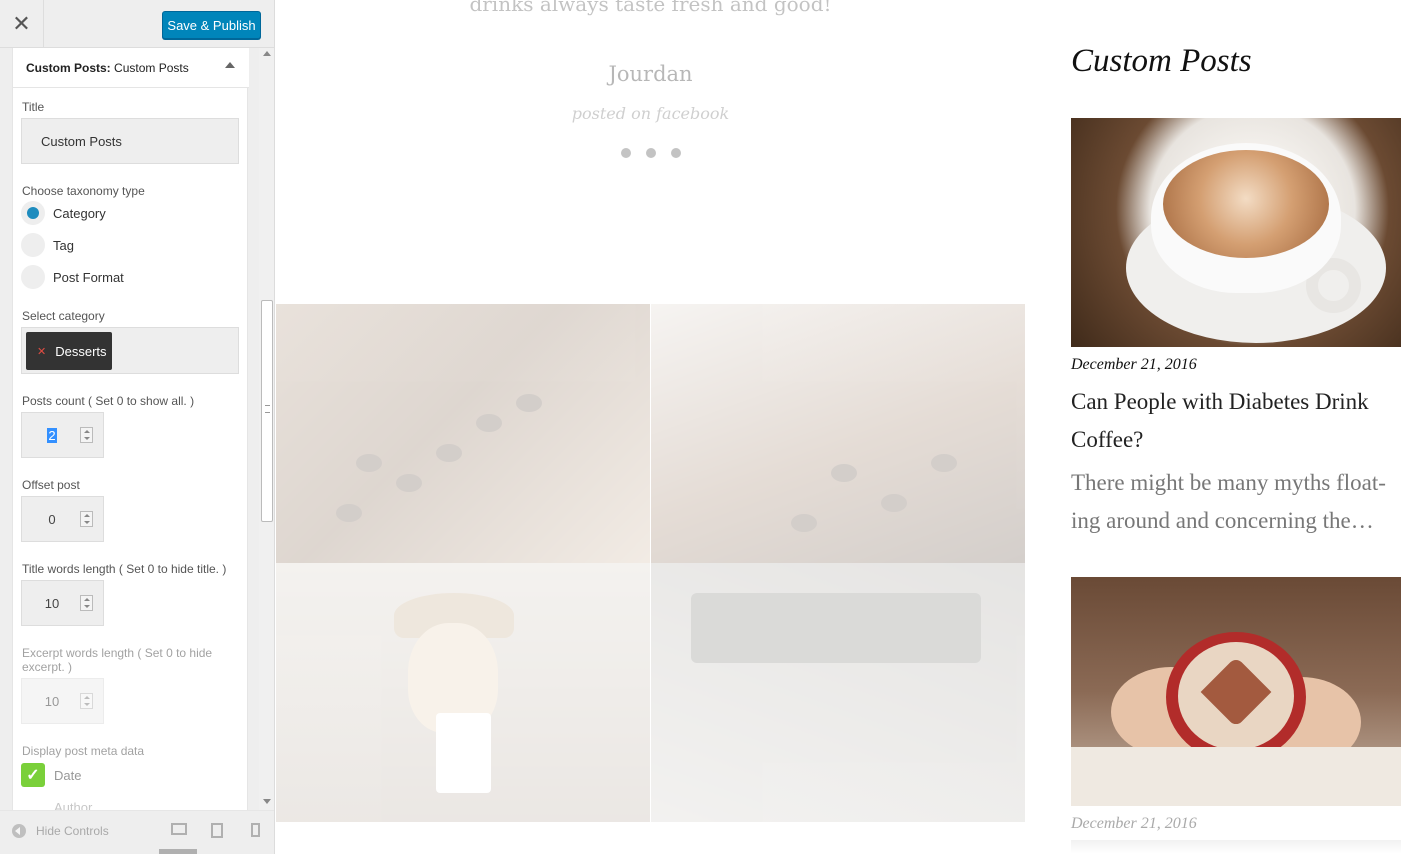 The width and height of the screenshot is (1419, 854). I want to click on radio-selected-icon, so click(33, 213).